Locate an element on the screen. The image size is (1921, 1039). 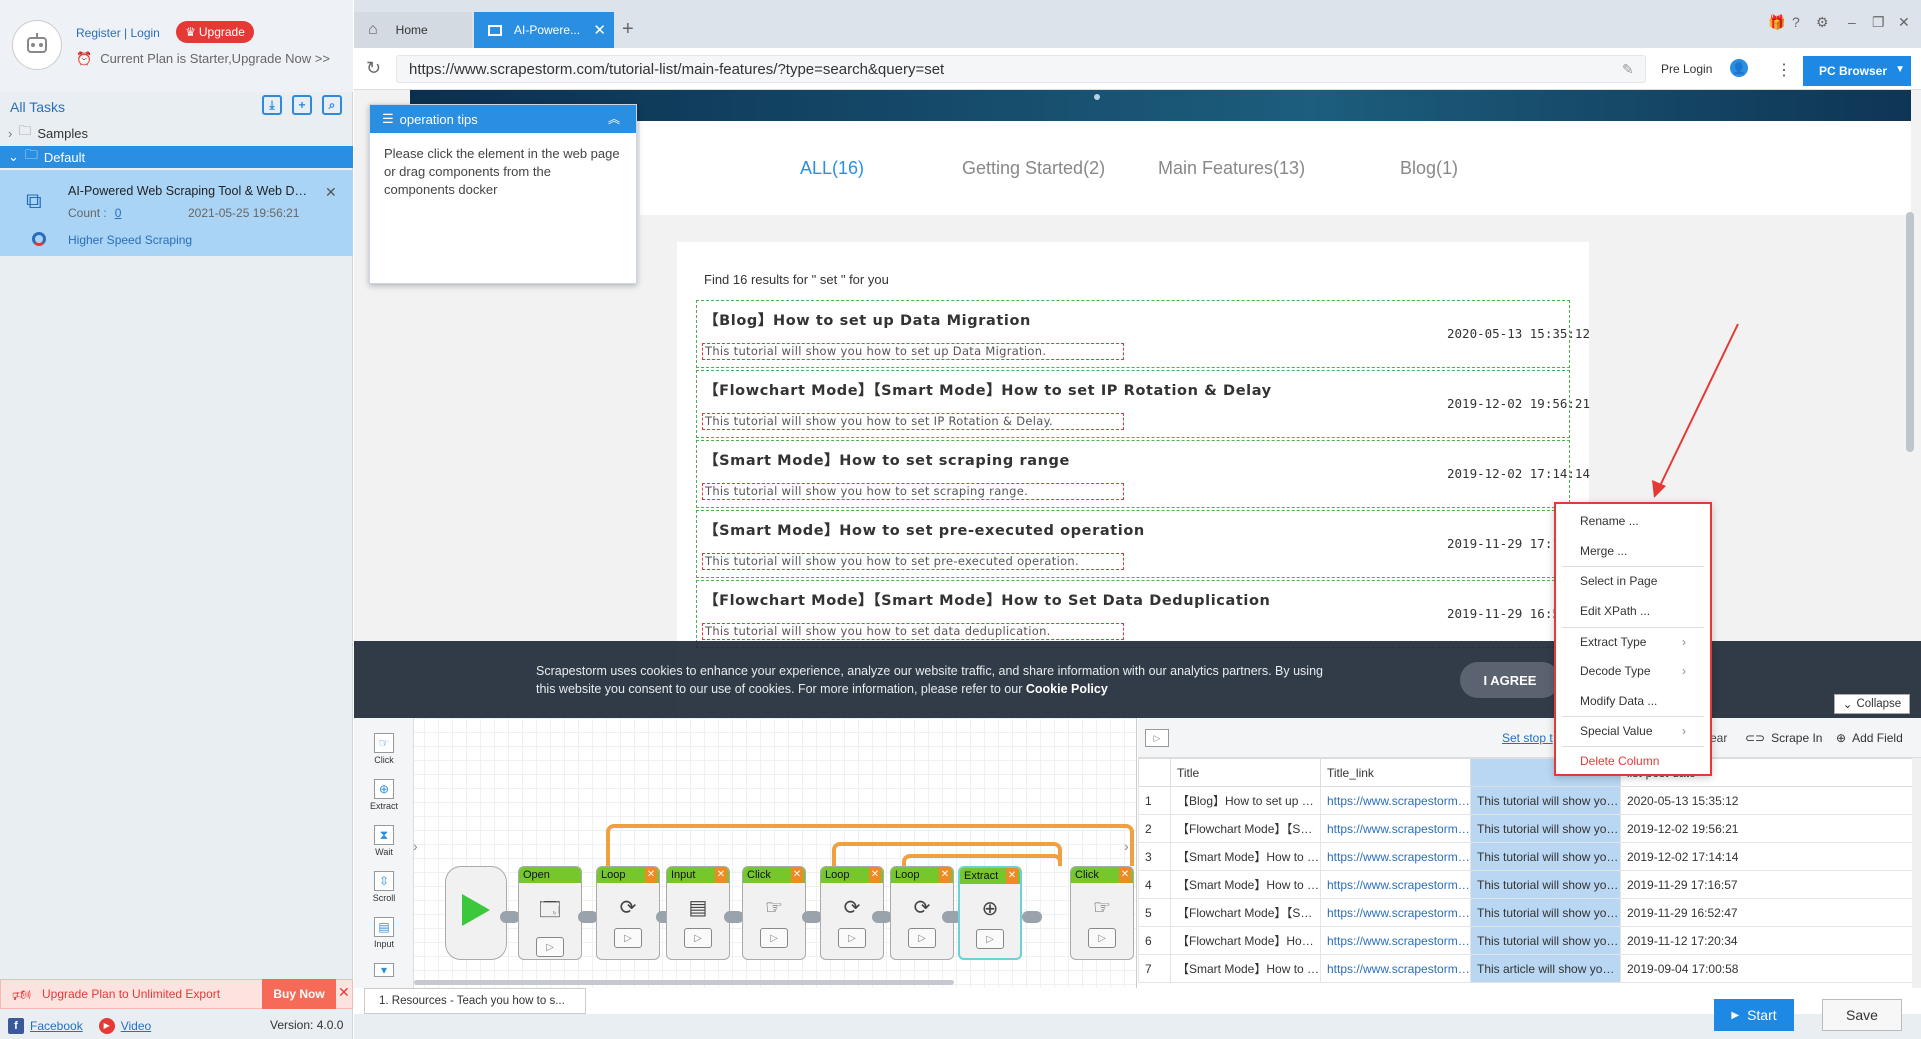
collapse-button: ⌄ Collapse is located at coordinates (1872, 704).